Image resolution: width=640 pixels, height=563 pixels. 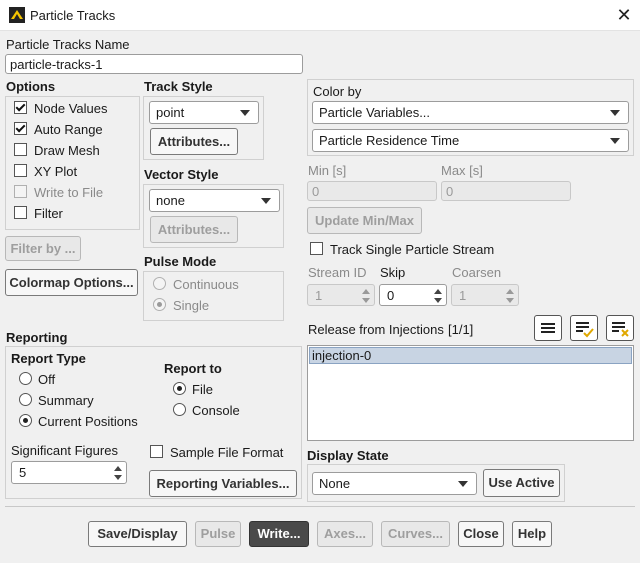 I want to click on coarsen-value: 1, so click(x=463, y=295).